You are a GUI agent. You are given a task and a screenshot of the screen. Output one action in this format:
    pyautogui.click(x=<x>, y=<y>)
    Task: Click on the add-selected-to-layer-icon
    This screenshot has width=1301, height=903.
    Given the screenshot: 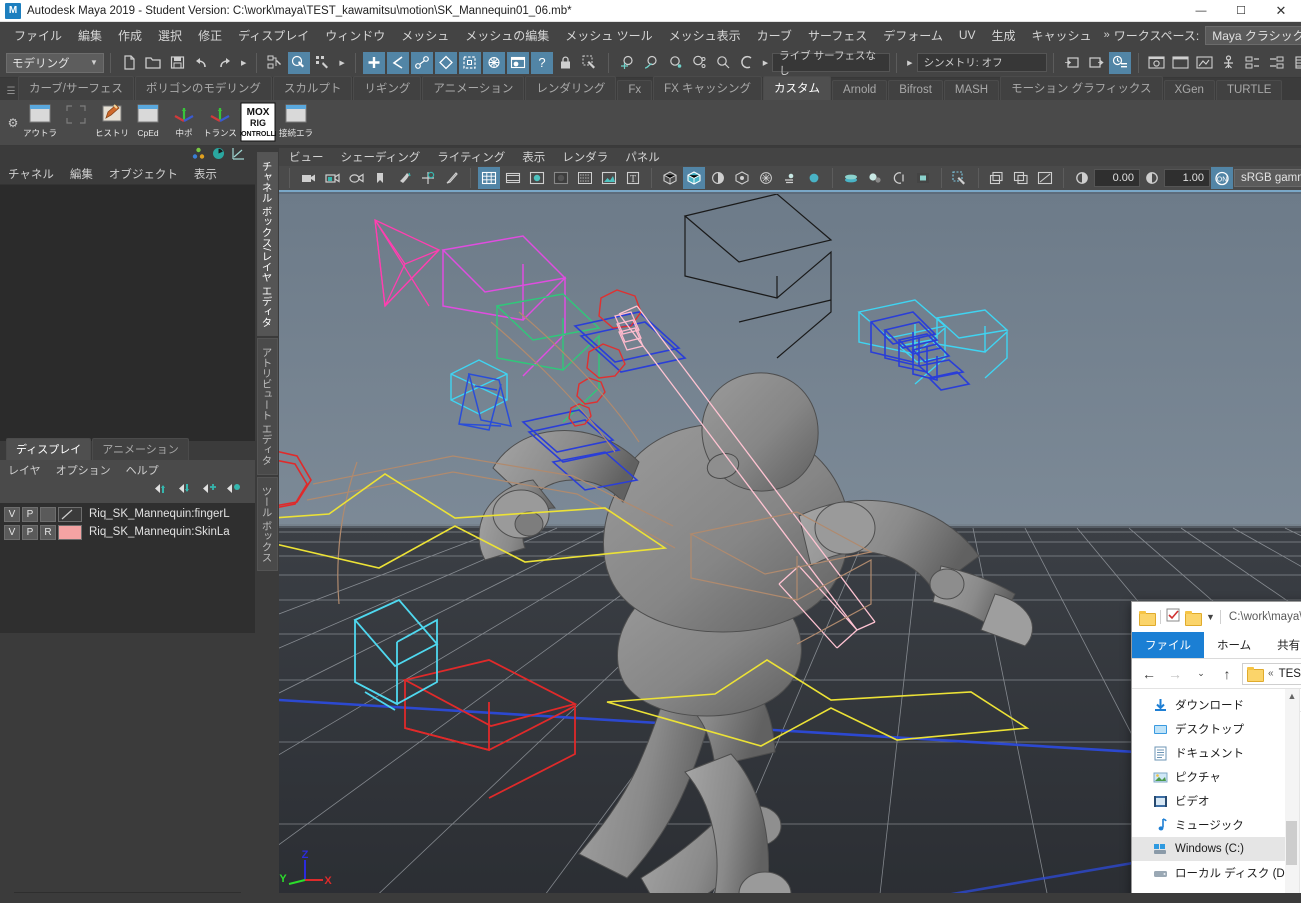 What is the action you would take?
    pyautogui.click(x=233, y=491)
    